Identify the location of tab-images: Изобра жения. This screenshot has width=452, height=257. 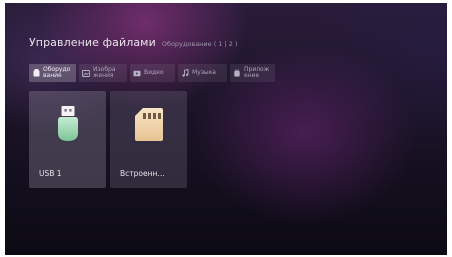
(103, 73).